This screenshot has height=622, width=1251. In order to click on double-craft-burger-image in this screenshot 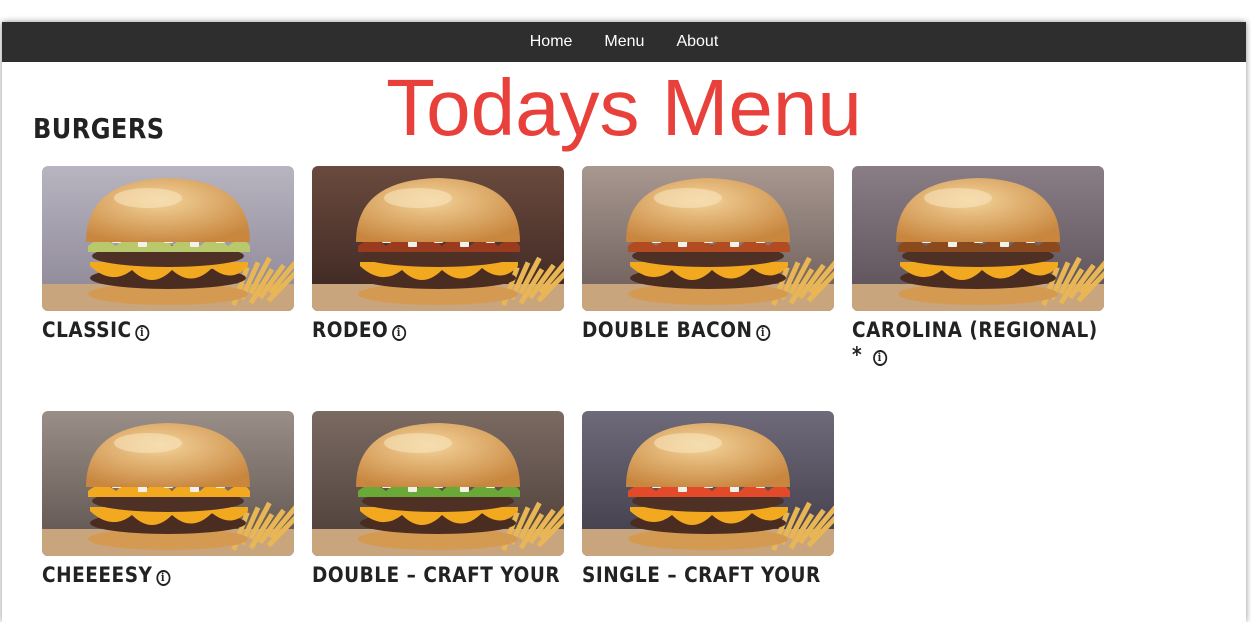, I will do `click(438, 483)`.